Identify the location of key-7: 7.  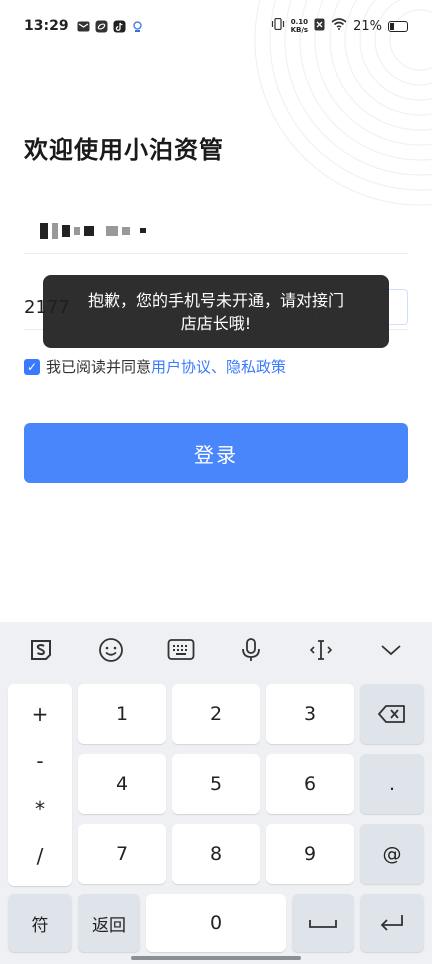
(122, 854).